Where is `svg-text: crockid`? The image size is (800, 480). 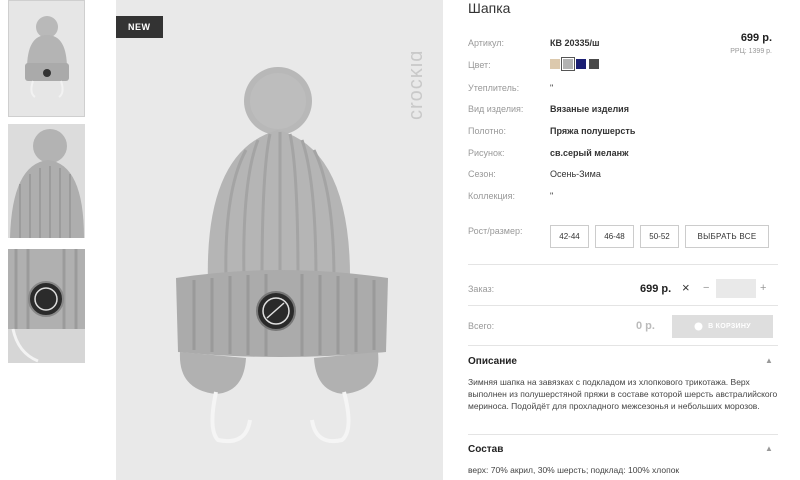
svg-text: crockid is located at coordinates (419, 85).